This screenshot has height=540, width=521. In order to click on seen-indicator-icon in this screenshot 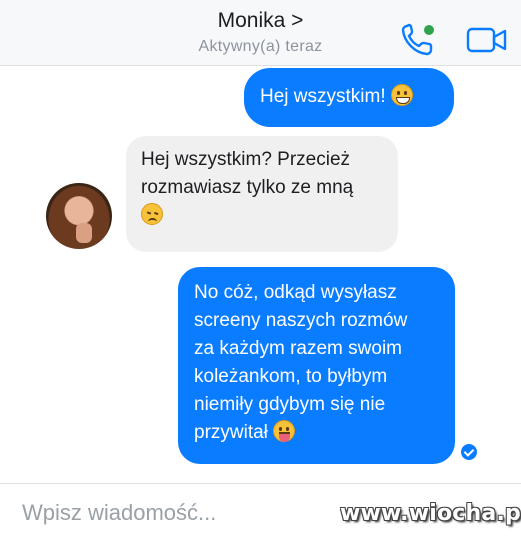, I will do `click(469, 452)`.